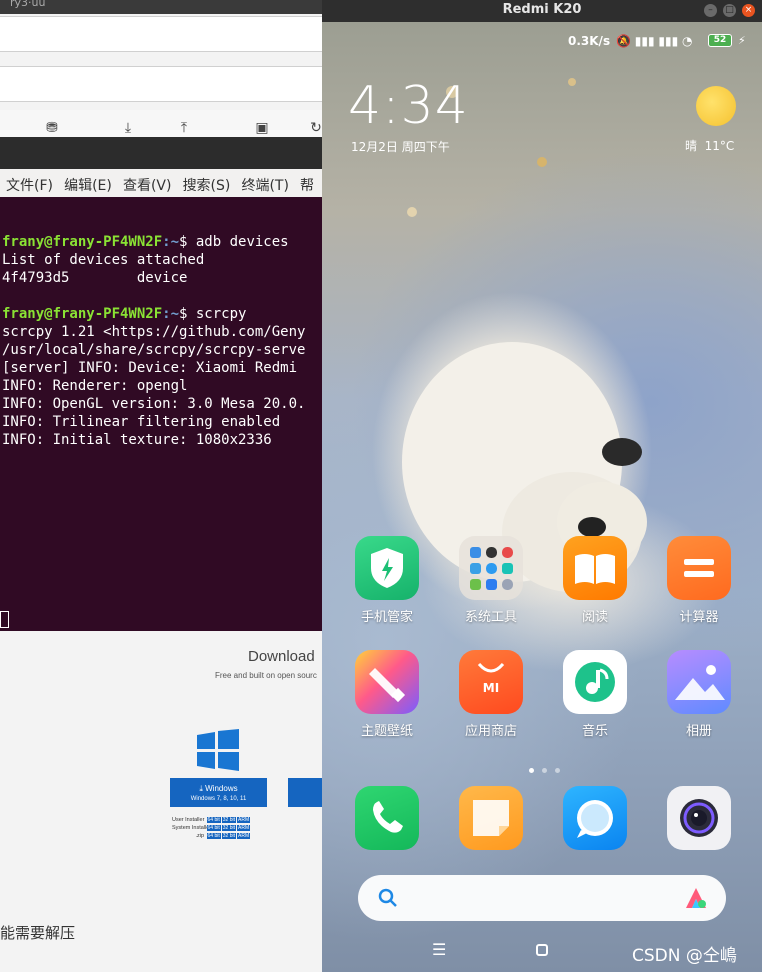  Describe the element at coordinates (4, 619) in the screenshot. I see `terminal-cursor` at that location.